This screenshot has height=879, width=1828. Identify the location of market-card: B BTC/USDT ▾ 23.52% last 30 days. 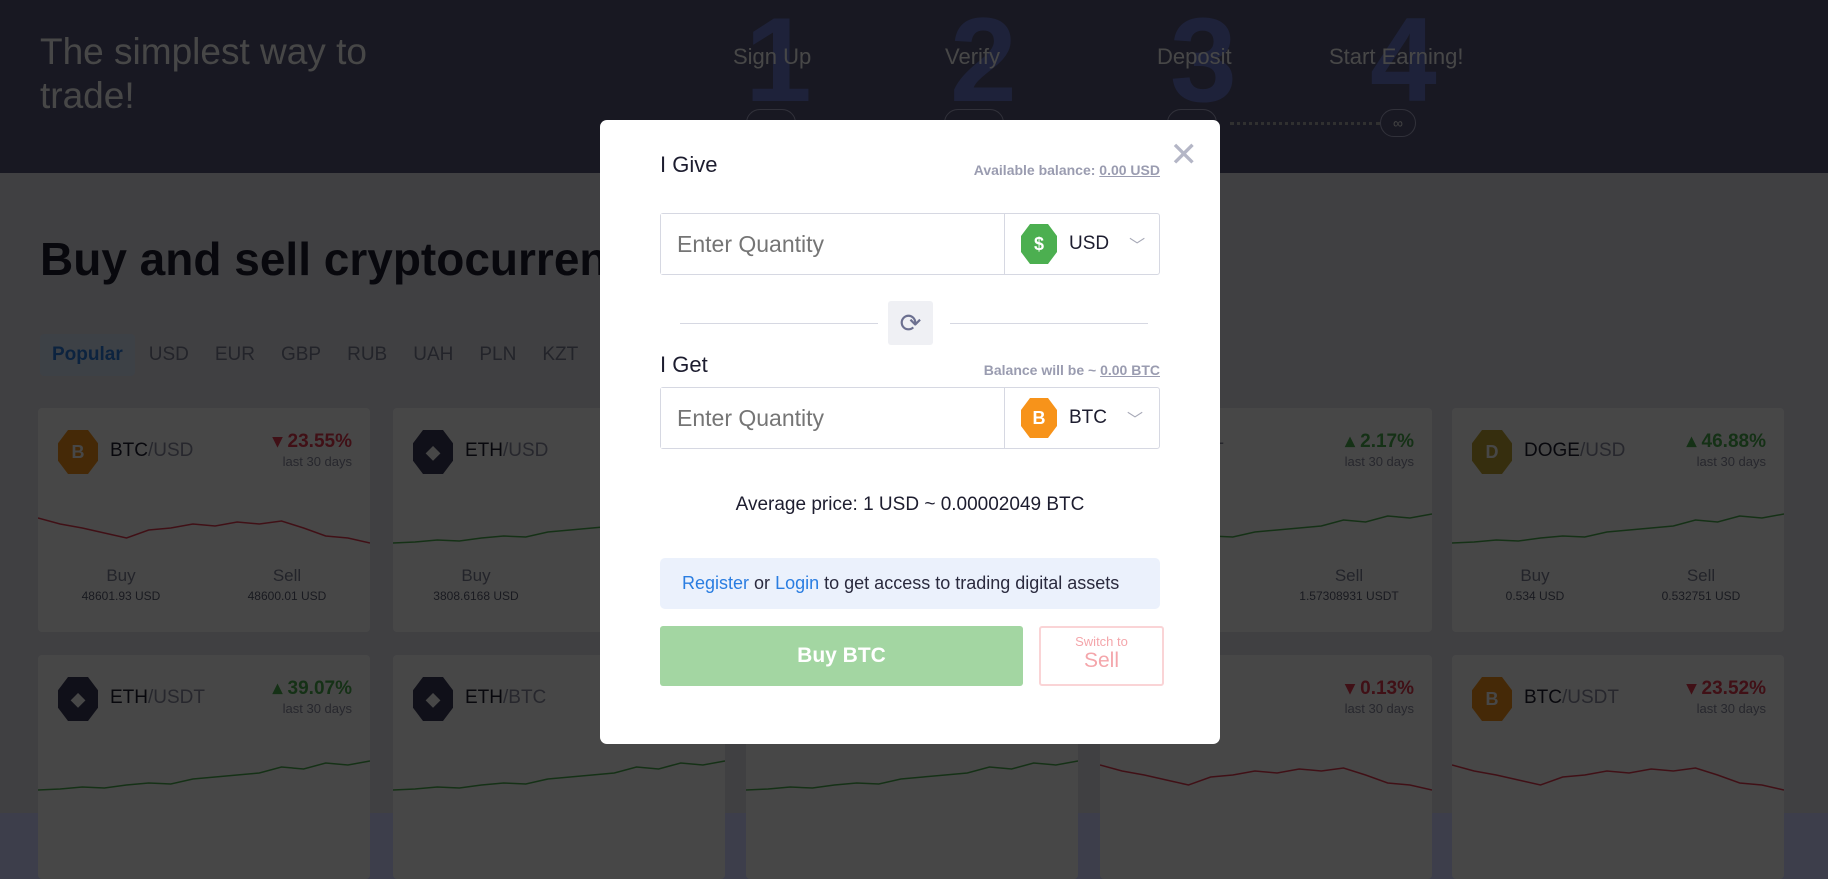
(1618, 767).